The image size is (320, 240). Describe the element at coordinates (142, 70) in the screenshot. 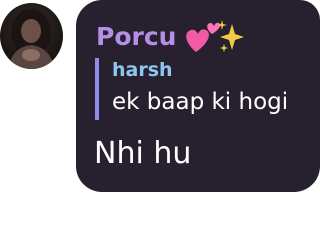

I see `reply-author: harsh` at that location.